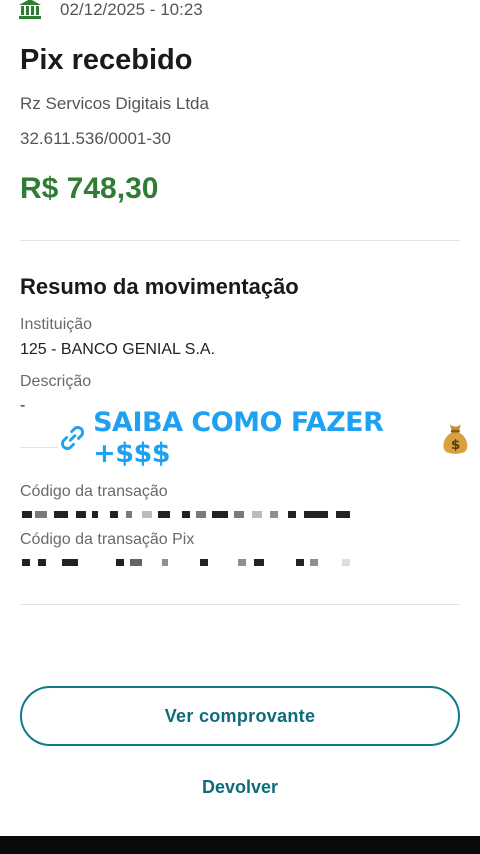 This screenshot has height=854, width=480. I want to click on bank-icon, so click(30, 9).